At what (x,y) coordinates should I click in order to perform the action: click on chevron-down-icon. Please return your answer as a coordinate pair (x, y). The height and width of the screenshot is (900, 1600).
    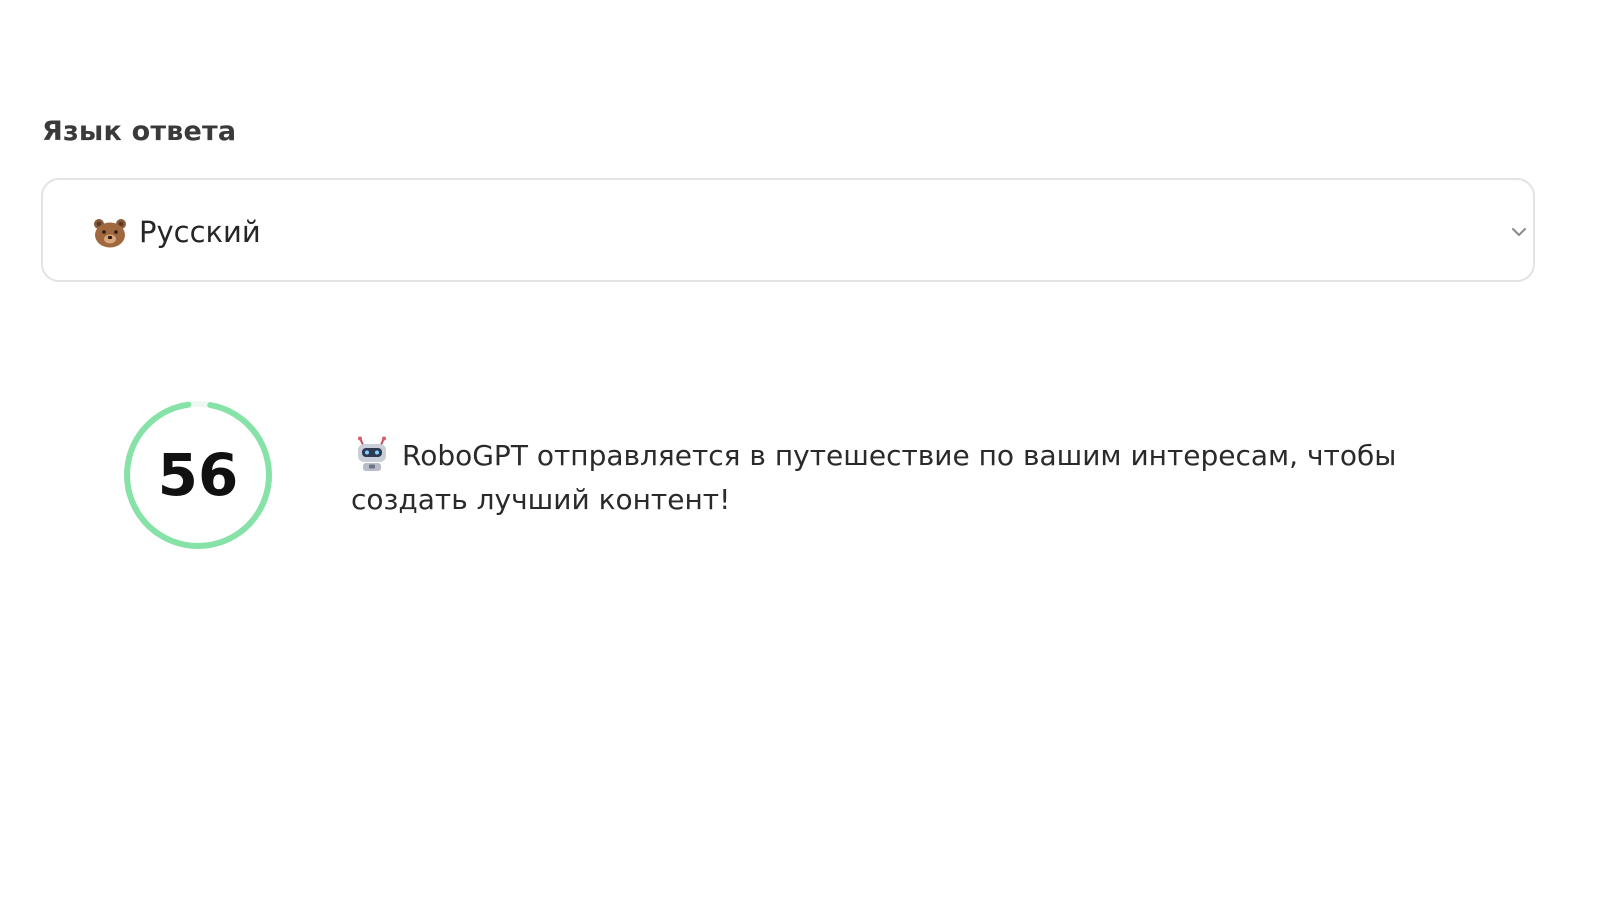
    Looking at the image, I should click on (1519, 232).